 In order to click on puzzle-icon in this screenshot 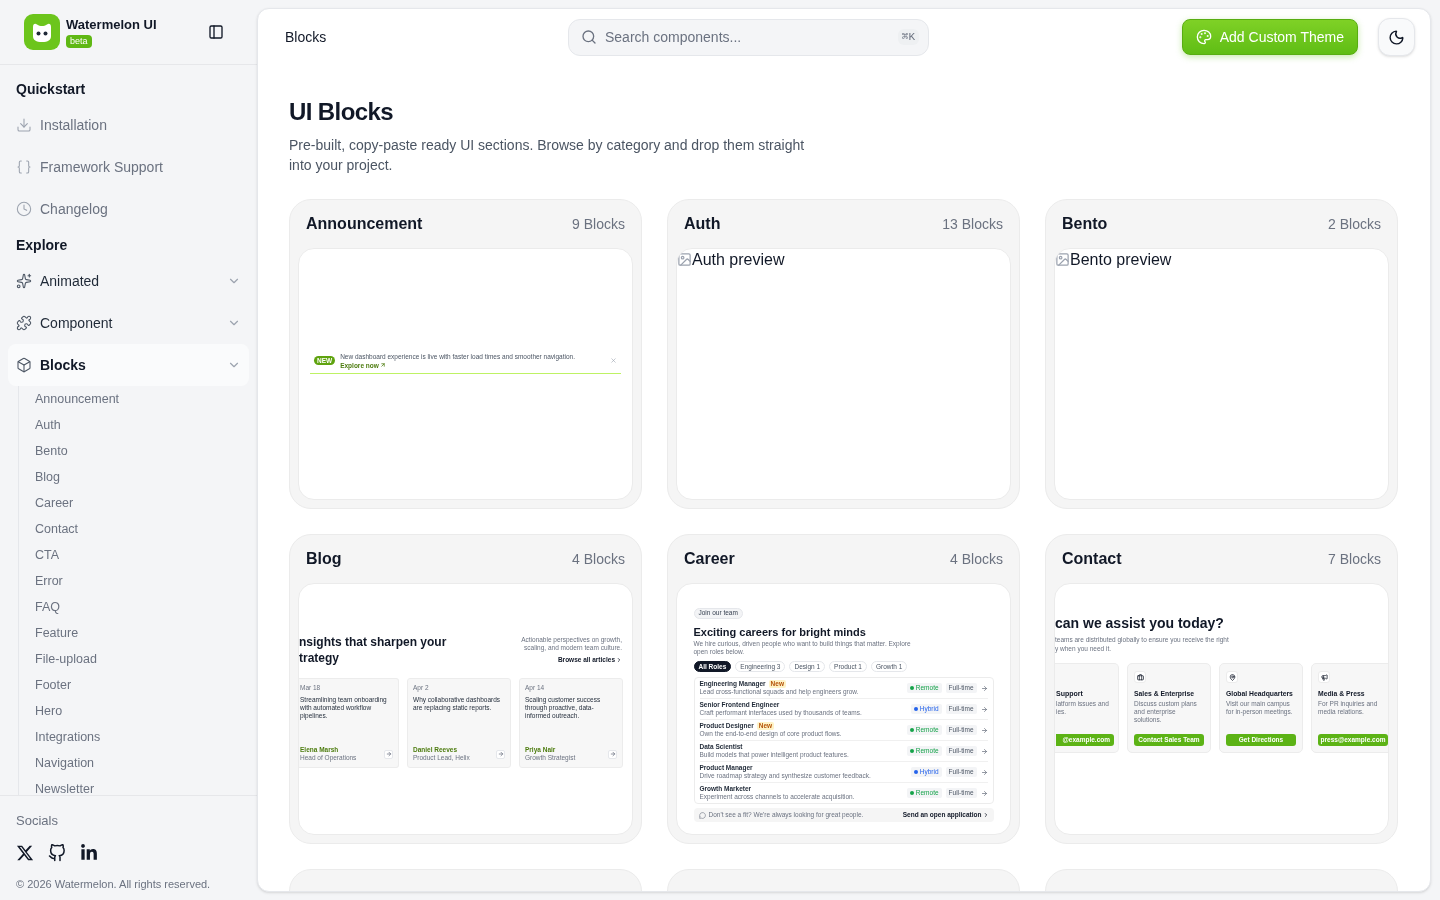, I will do `click(24, 323)`.